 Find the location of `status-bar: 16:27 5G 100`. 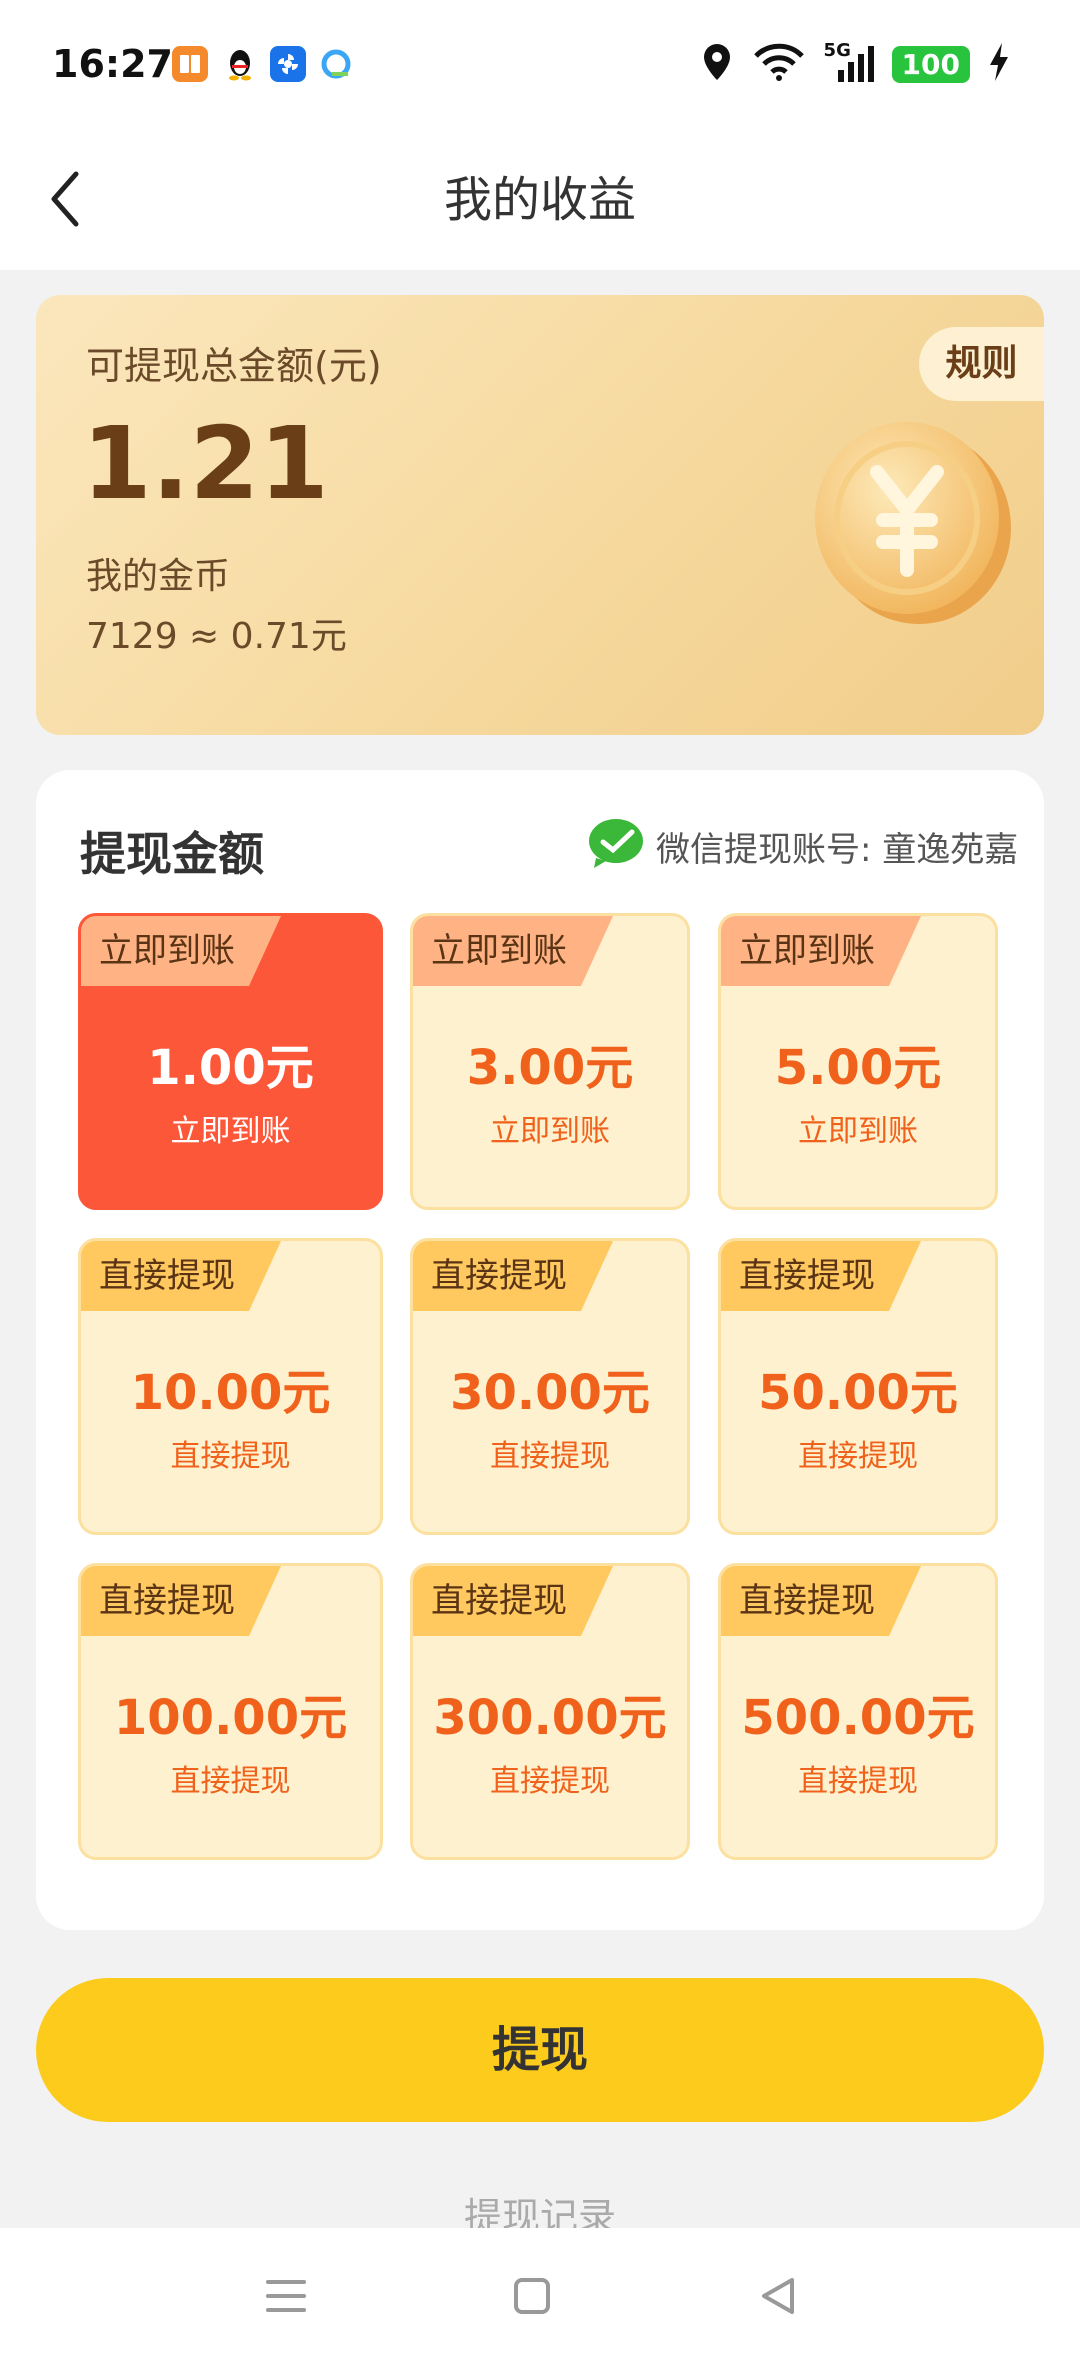

status-bar: 16:27 5G 100 is located at coordinates (540, 66).